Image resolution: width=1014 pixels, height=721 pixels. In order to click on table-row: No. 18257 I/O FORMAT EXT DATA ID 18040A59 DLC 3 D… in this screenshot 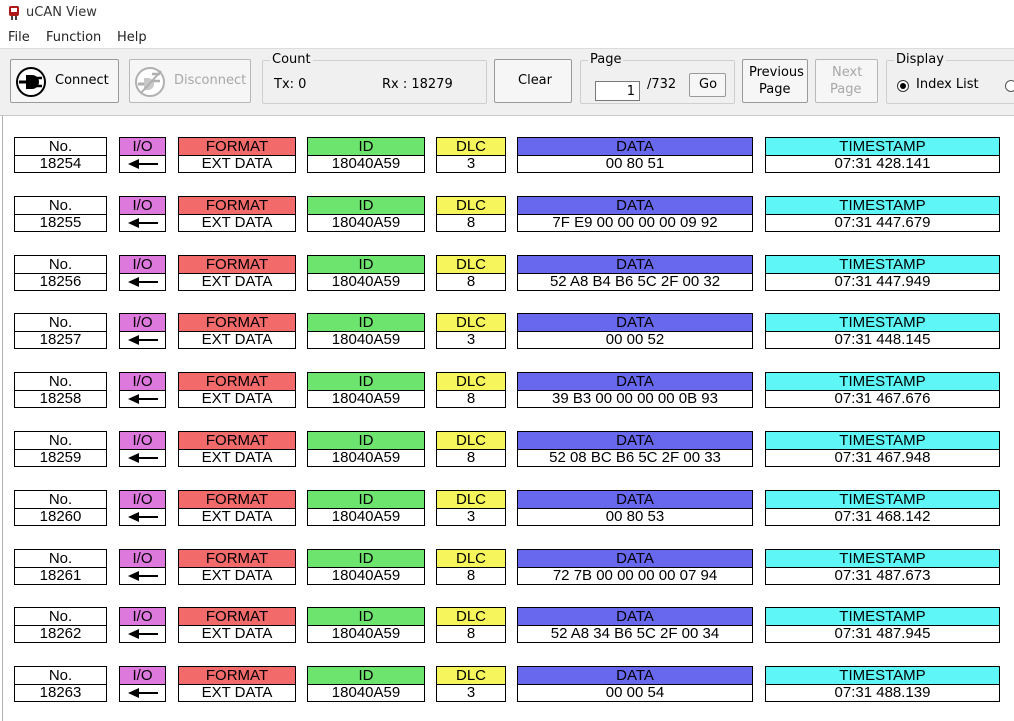, I will do `click(507, 333)`.